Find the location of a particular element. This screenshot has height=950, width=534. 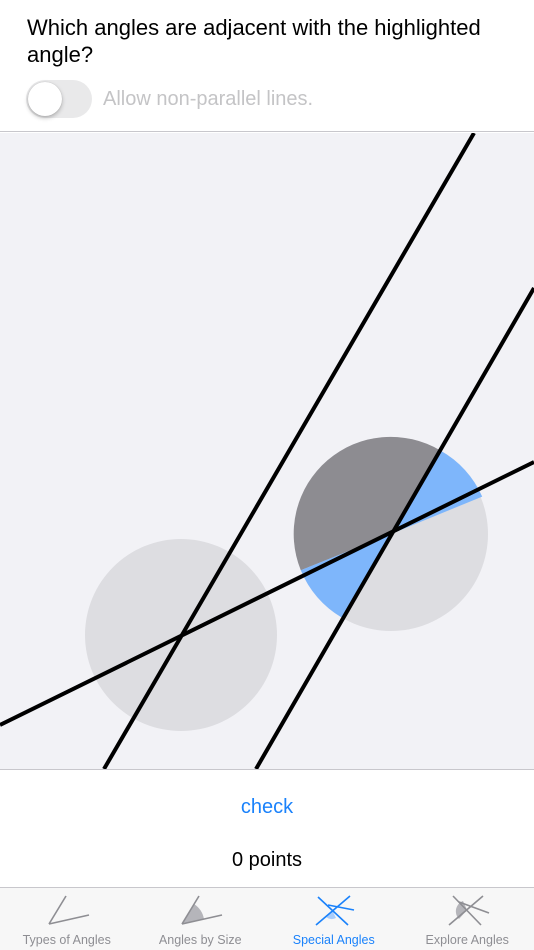

angles-by-size-icon is located at coordinates (202, 910).